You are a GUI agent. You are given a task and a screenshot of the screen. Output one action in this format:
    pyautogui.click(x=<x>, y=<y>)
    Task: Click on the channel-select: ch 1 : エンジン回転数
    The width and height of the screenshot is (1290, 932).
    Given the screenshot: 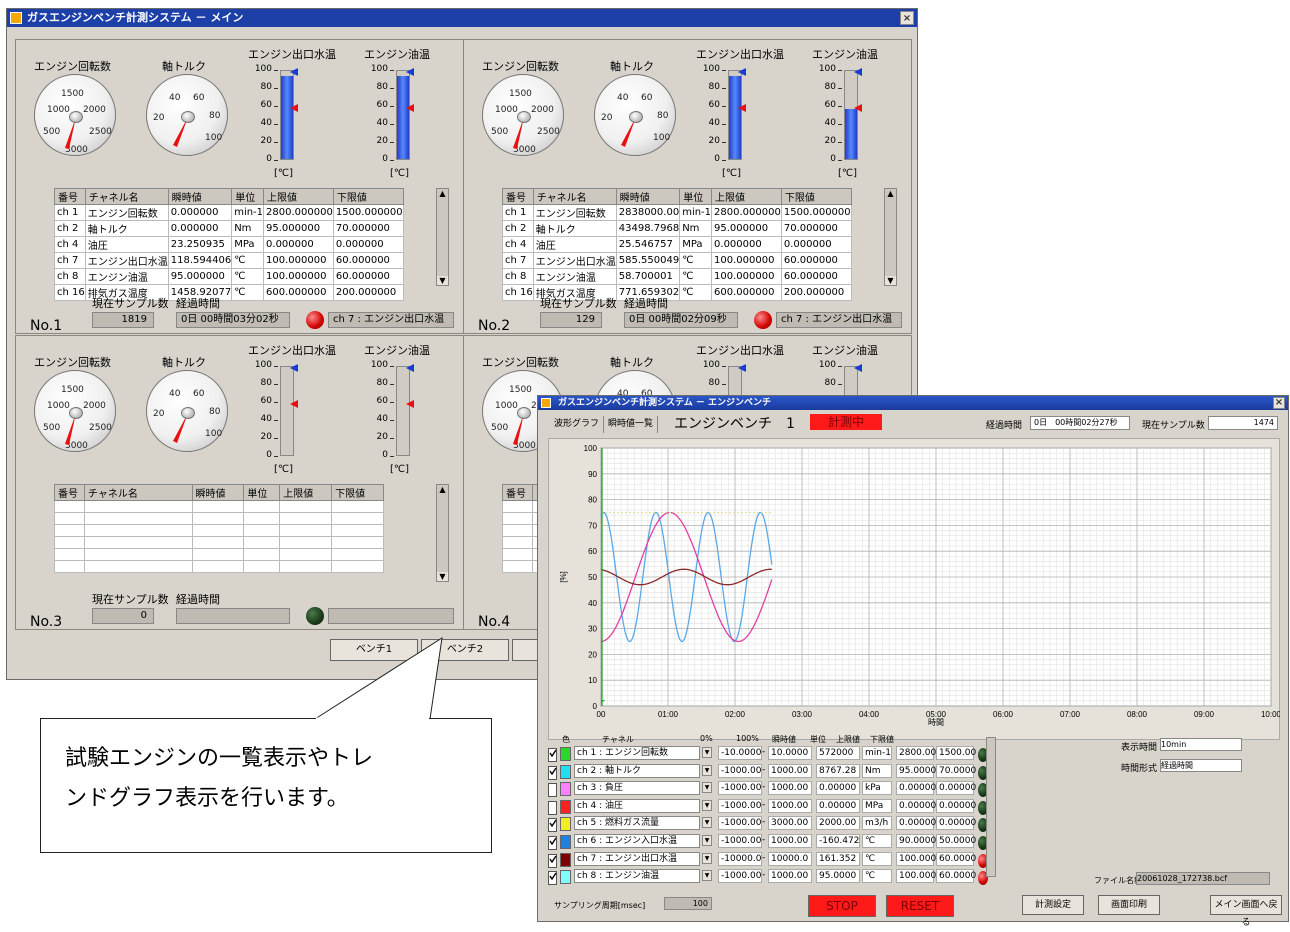 What is the action you would take?
    pyautogui.click(x=637, y=753)
    